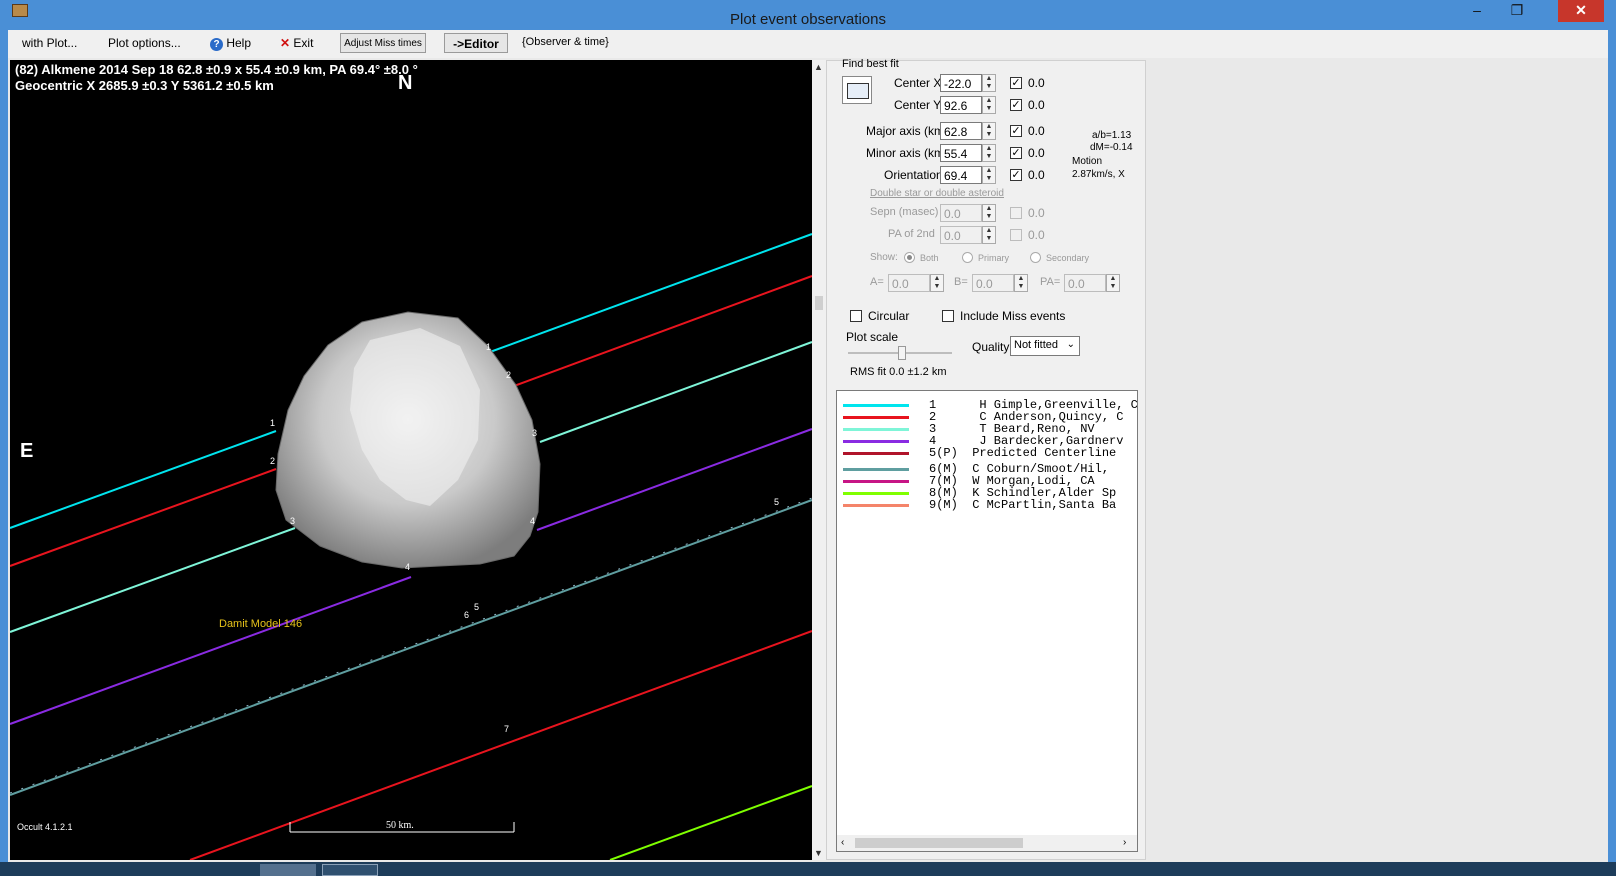 This screenshot has width=1616, height=876. I want to click on center-y-check-value: 0.0, so click(1036, 105).